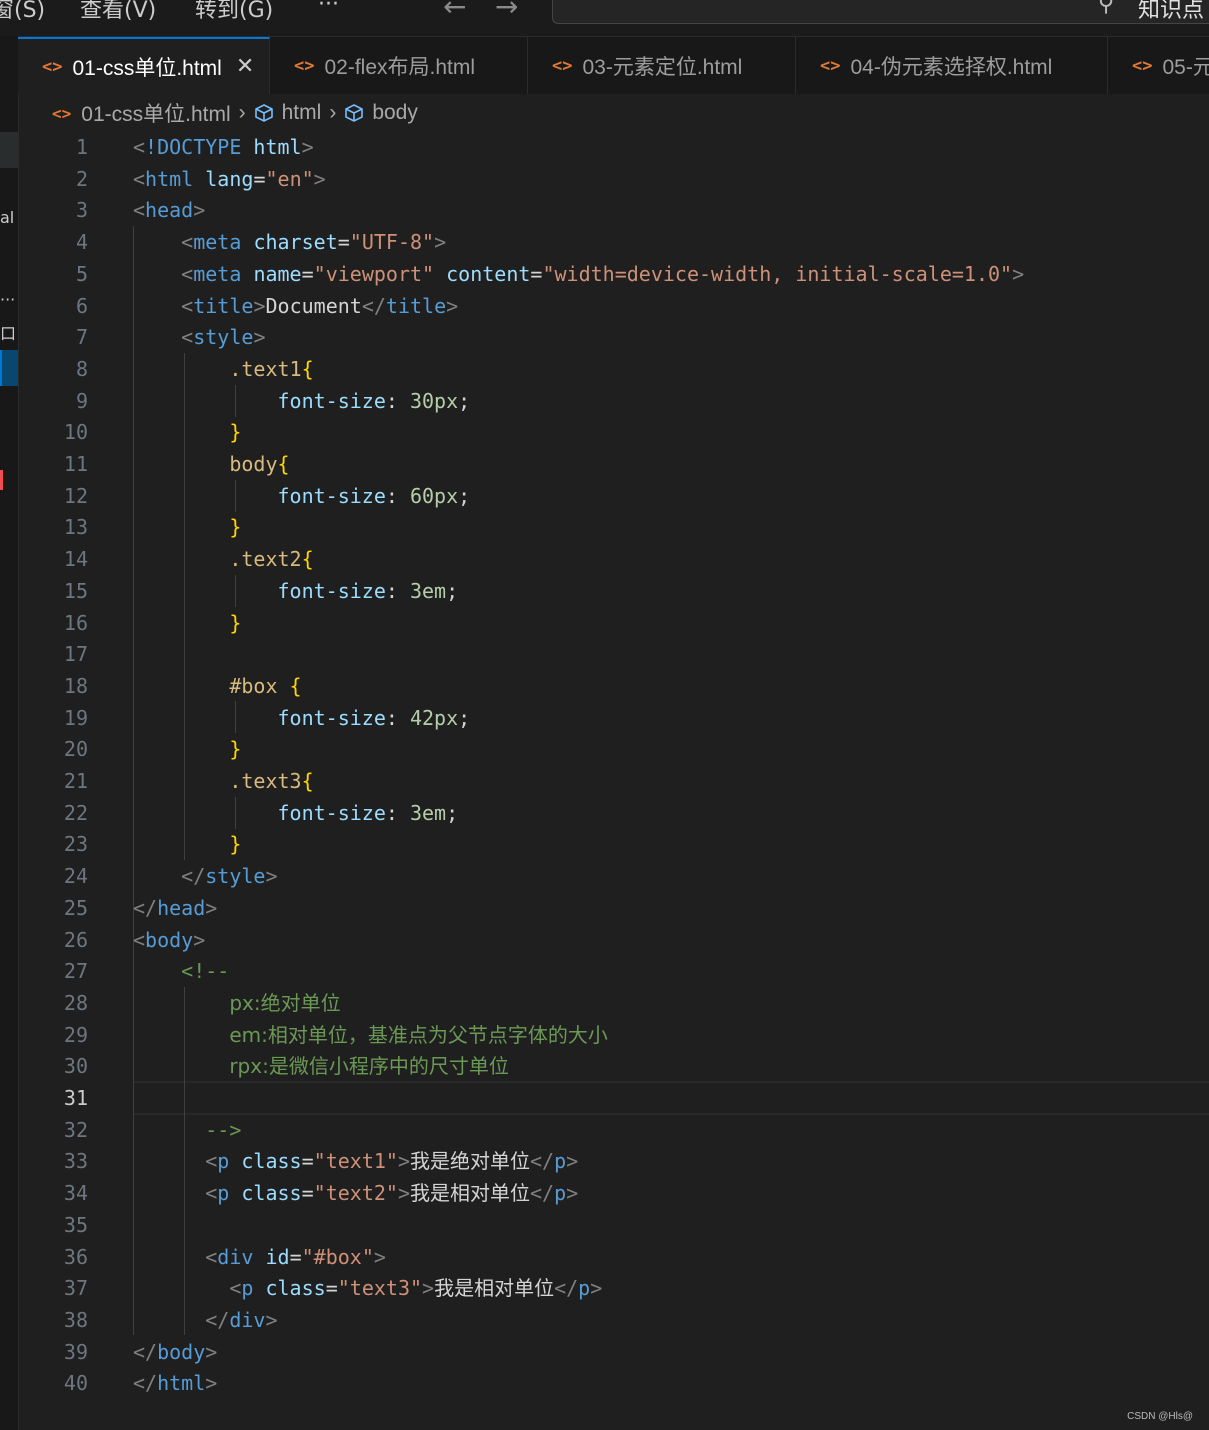  I want to click on code-line: 8 .text1{, so click(613, 369).